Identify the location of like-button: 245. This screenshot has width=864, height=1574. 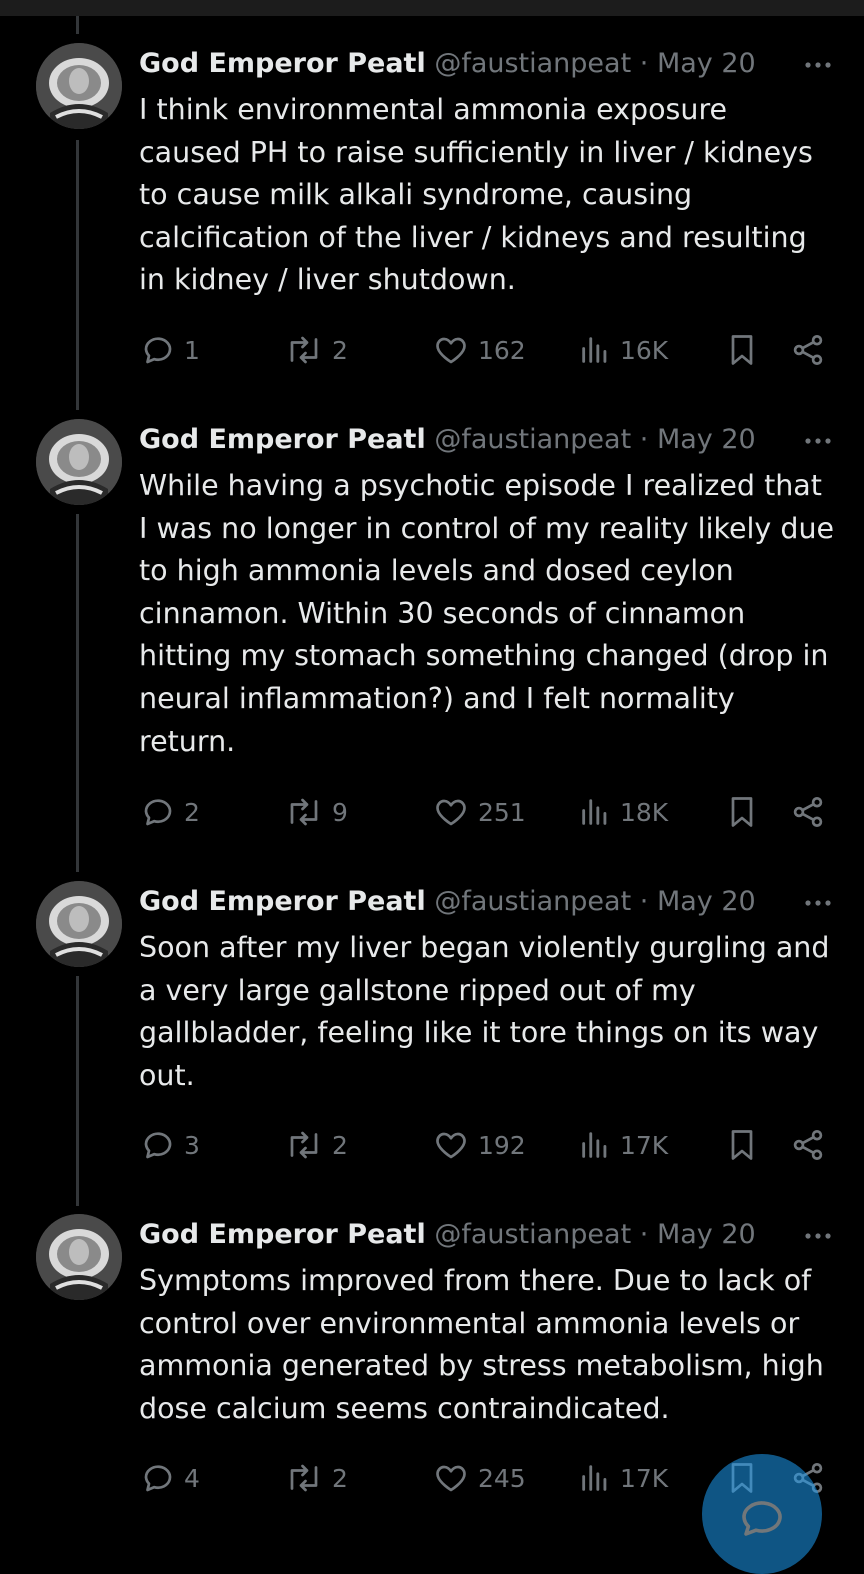
(479, 1478).